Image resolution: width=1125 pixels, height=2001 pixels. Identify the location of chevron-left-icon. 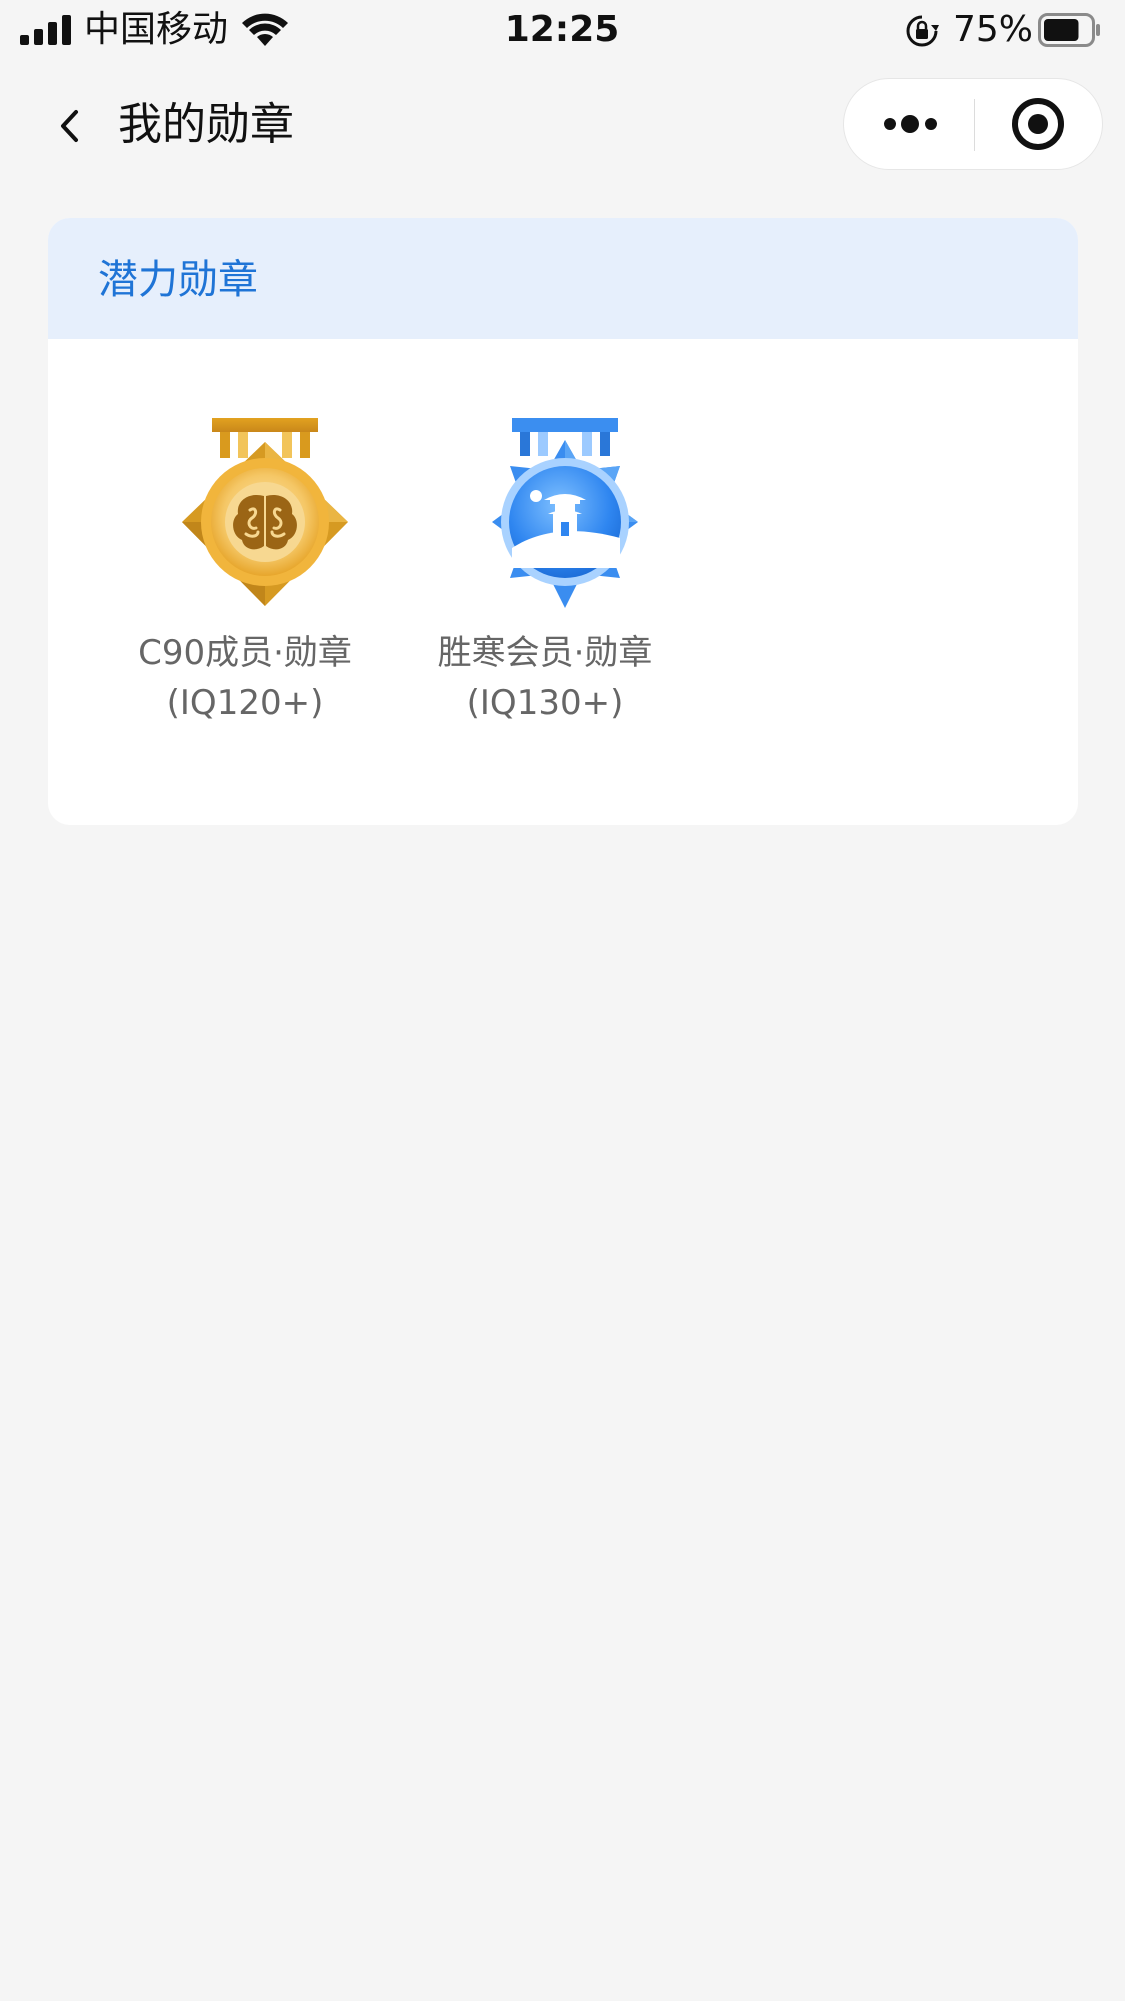
(69, 126).